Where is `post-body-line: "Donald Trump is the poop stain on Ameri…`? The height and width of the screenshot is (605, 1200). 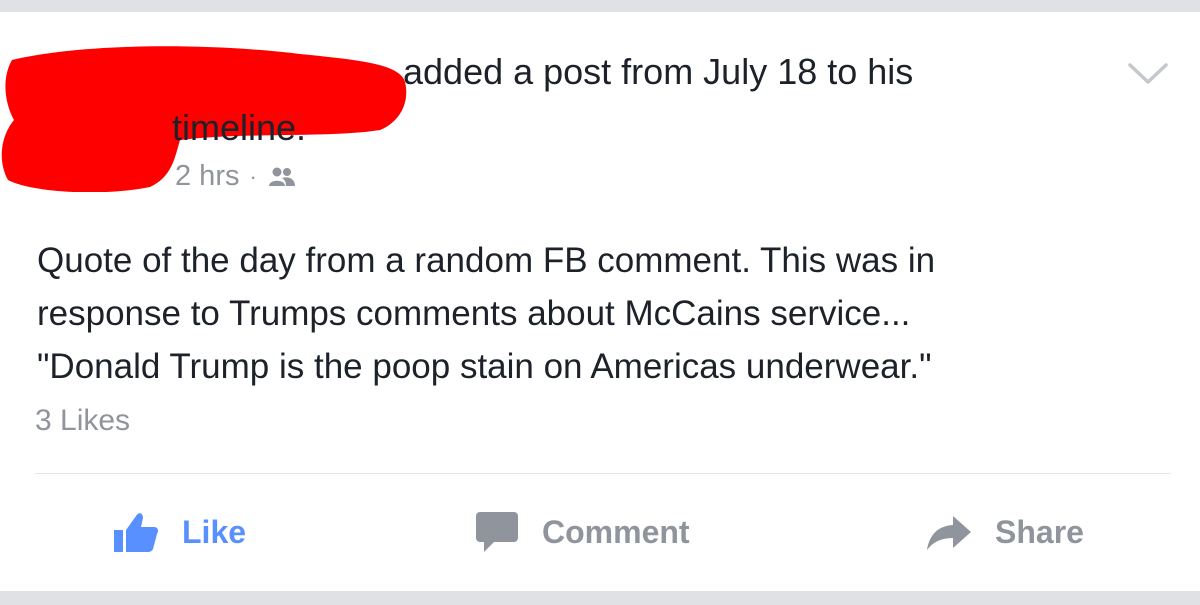
post-body-line: "Donald Trump is the poop stain on Ameri… is located at coordinates (484, 366).